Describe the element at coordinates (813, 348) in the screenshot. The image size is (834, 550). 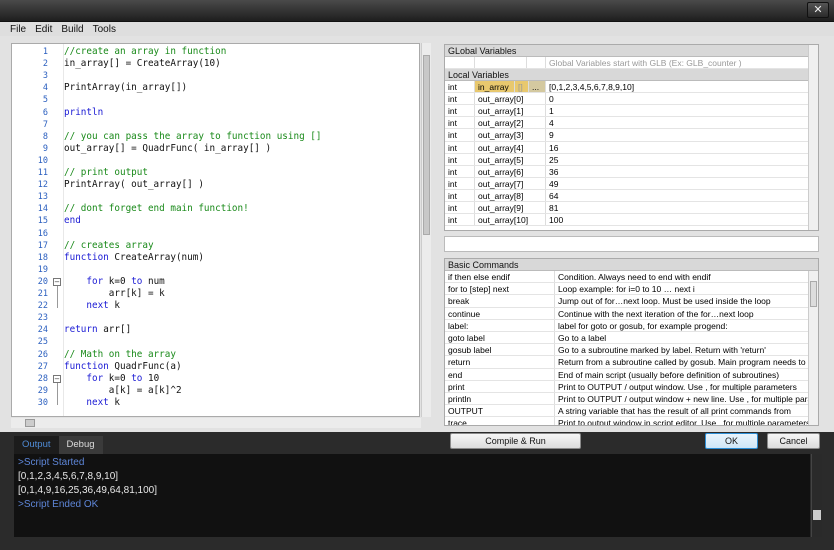
I see `commands-scrollbar` at that location.